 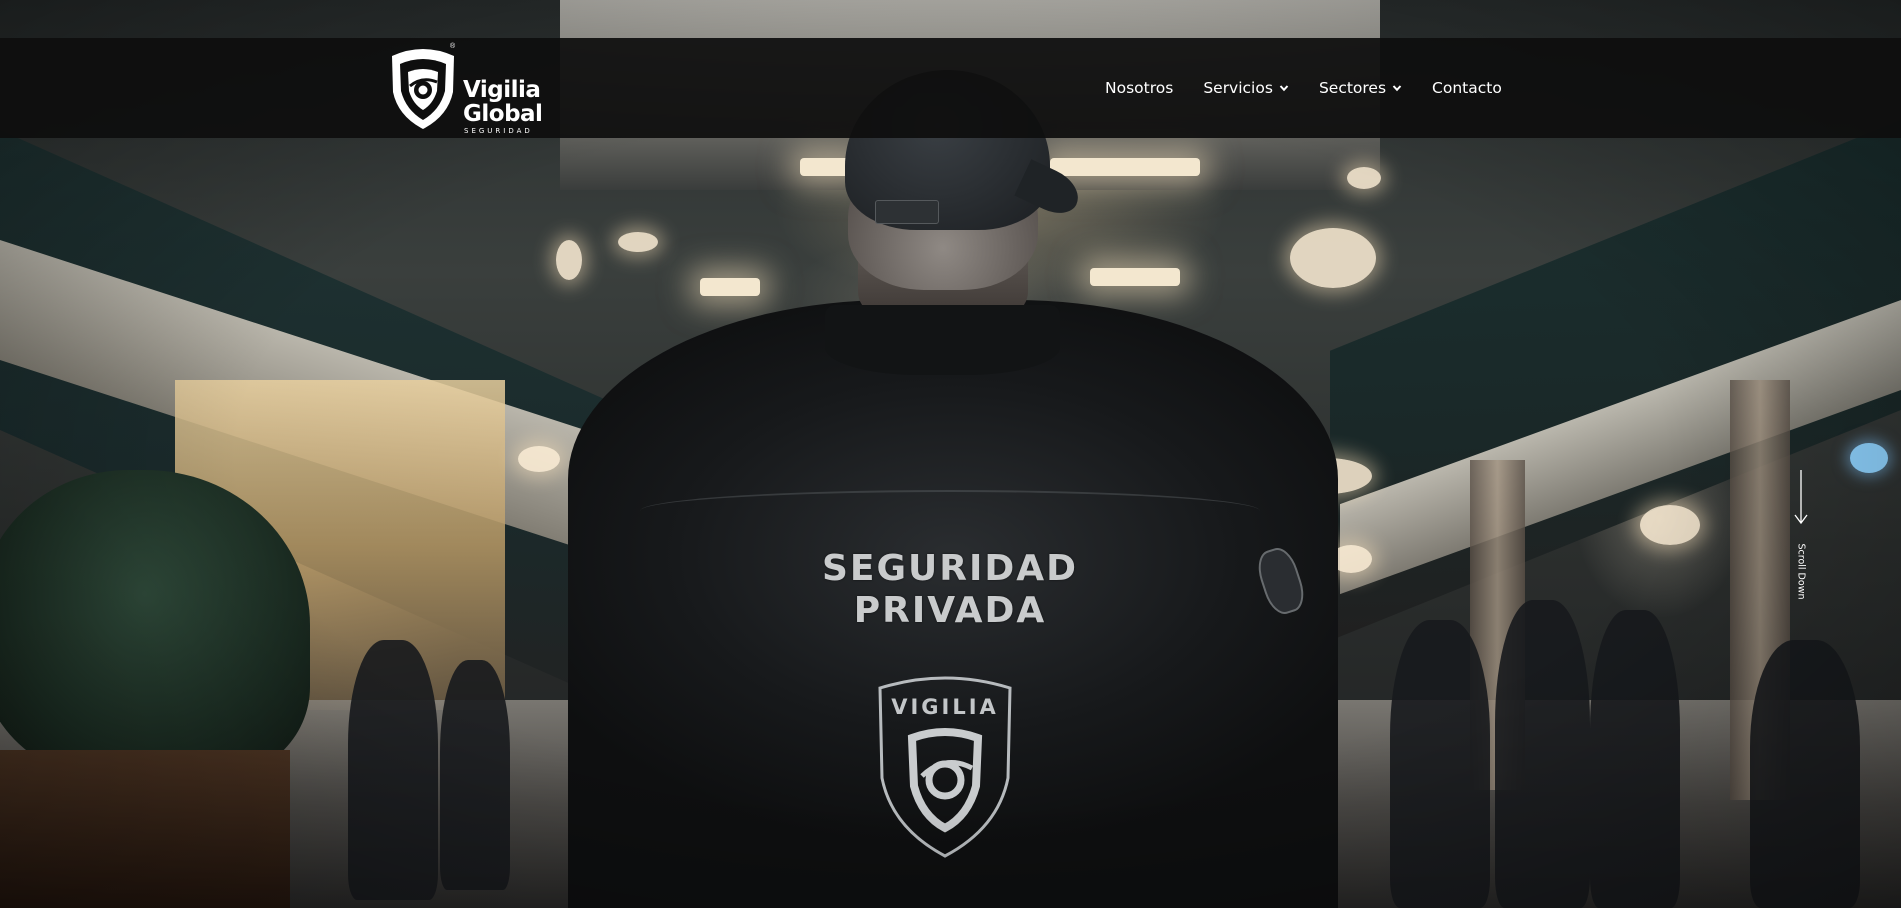 I want to click on nav-item-nosotros: Nosotros, so click(x=1139, y=88).